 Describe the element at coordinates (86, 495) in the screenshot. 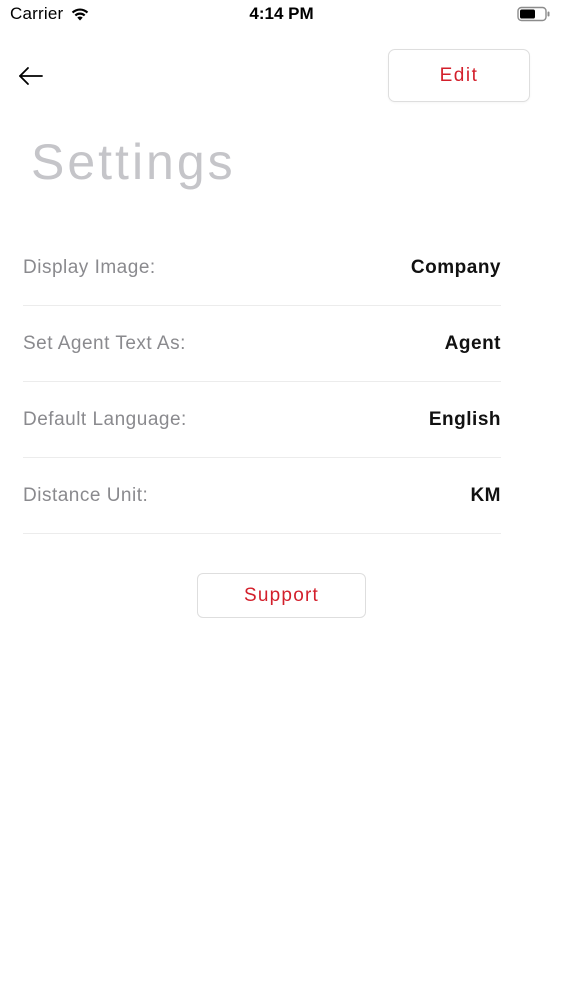

I see `row-label: Distance Unit:` at that location.